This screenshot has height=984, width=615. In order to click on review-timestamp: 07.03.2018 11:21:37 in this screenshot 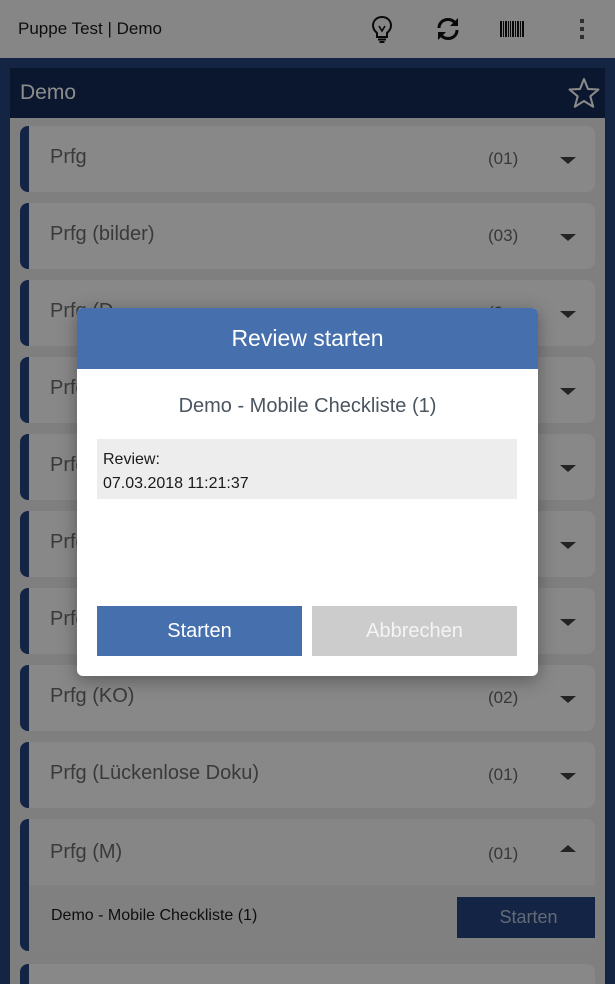, I will do `click(176, 483)`.